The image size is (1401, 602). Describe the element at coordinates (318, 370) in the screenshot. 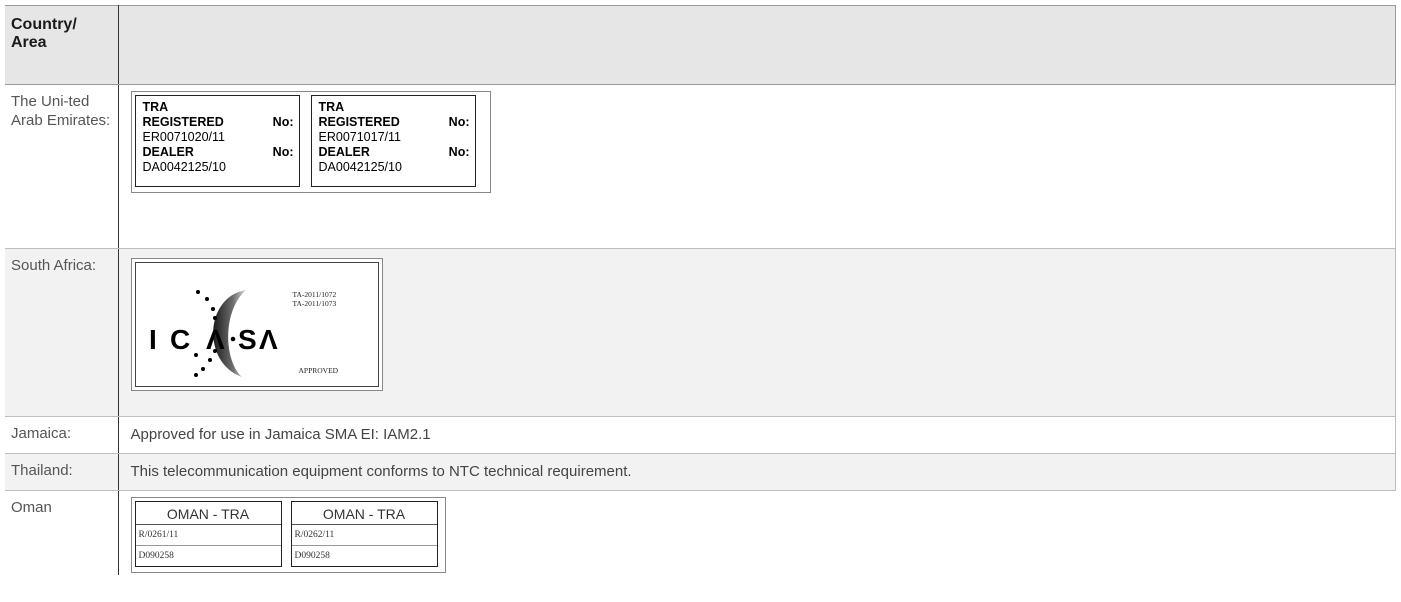

I see `icasa-approved-text: APPROVED` at that location.